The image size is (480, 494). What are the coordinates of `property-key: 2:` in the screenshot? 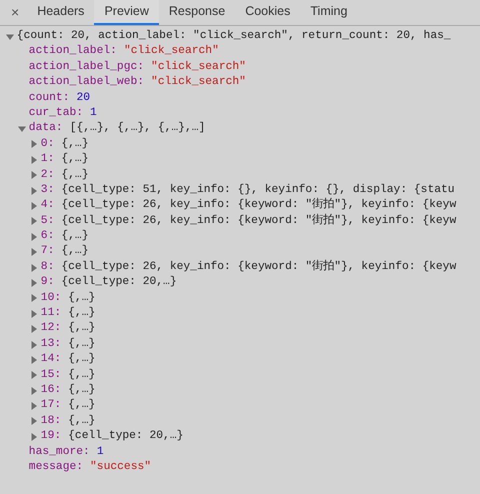 It's located at (47, 175).